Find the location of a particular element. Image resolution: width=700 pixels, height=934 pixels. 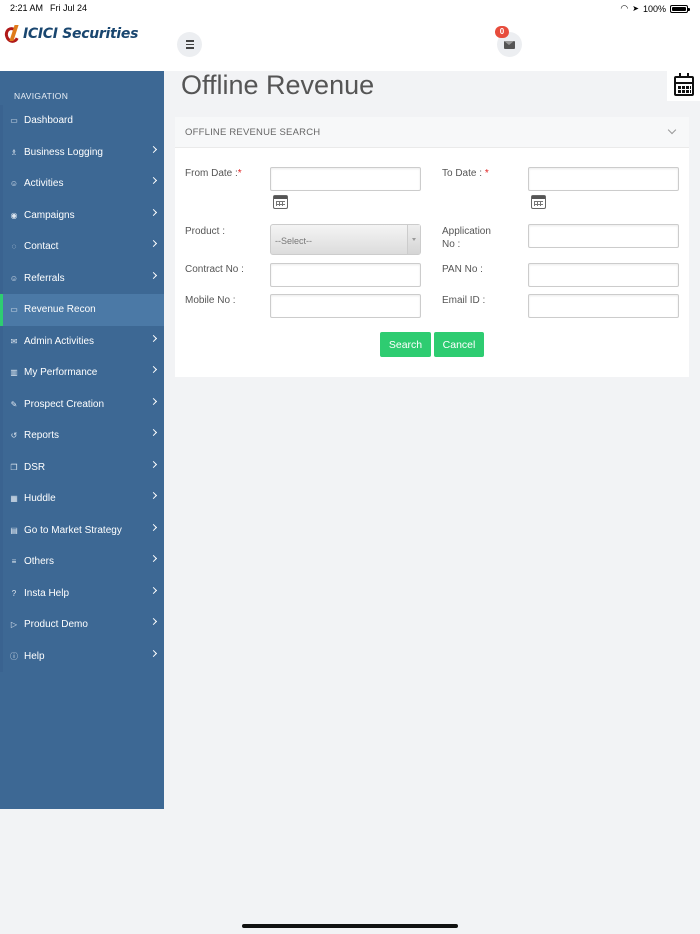

from-date-calendar-icon is located at coordinates (280, 202).